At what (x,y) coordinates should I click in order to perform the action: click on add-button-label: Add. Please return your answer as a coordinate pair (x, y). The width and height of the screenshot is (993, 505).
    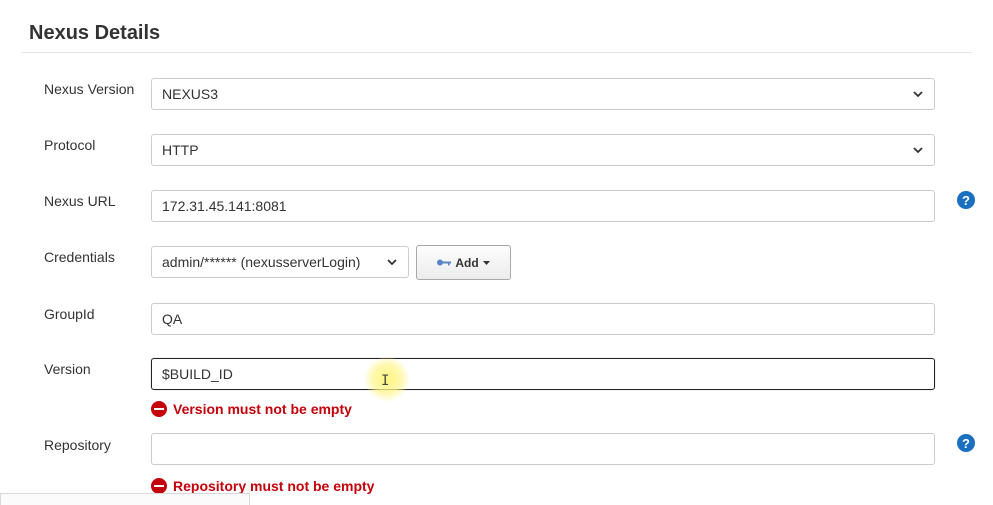
    Looking at the image, I should click on (467, 262).